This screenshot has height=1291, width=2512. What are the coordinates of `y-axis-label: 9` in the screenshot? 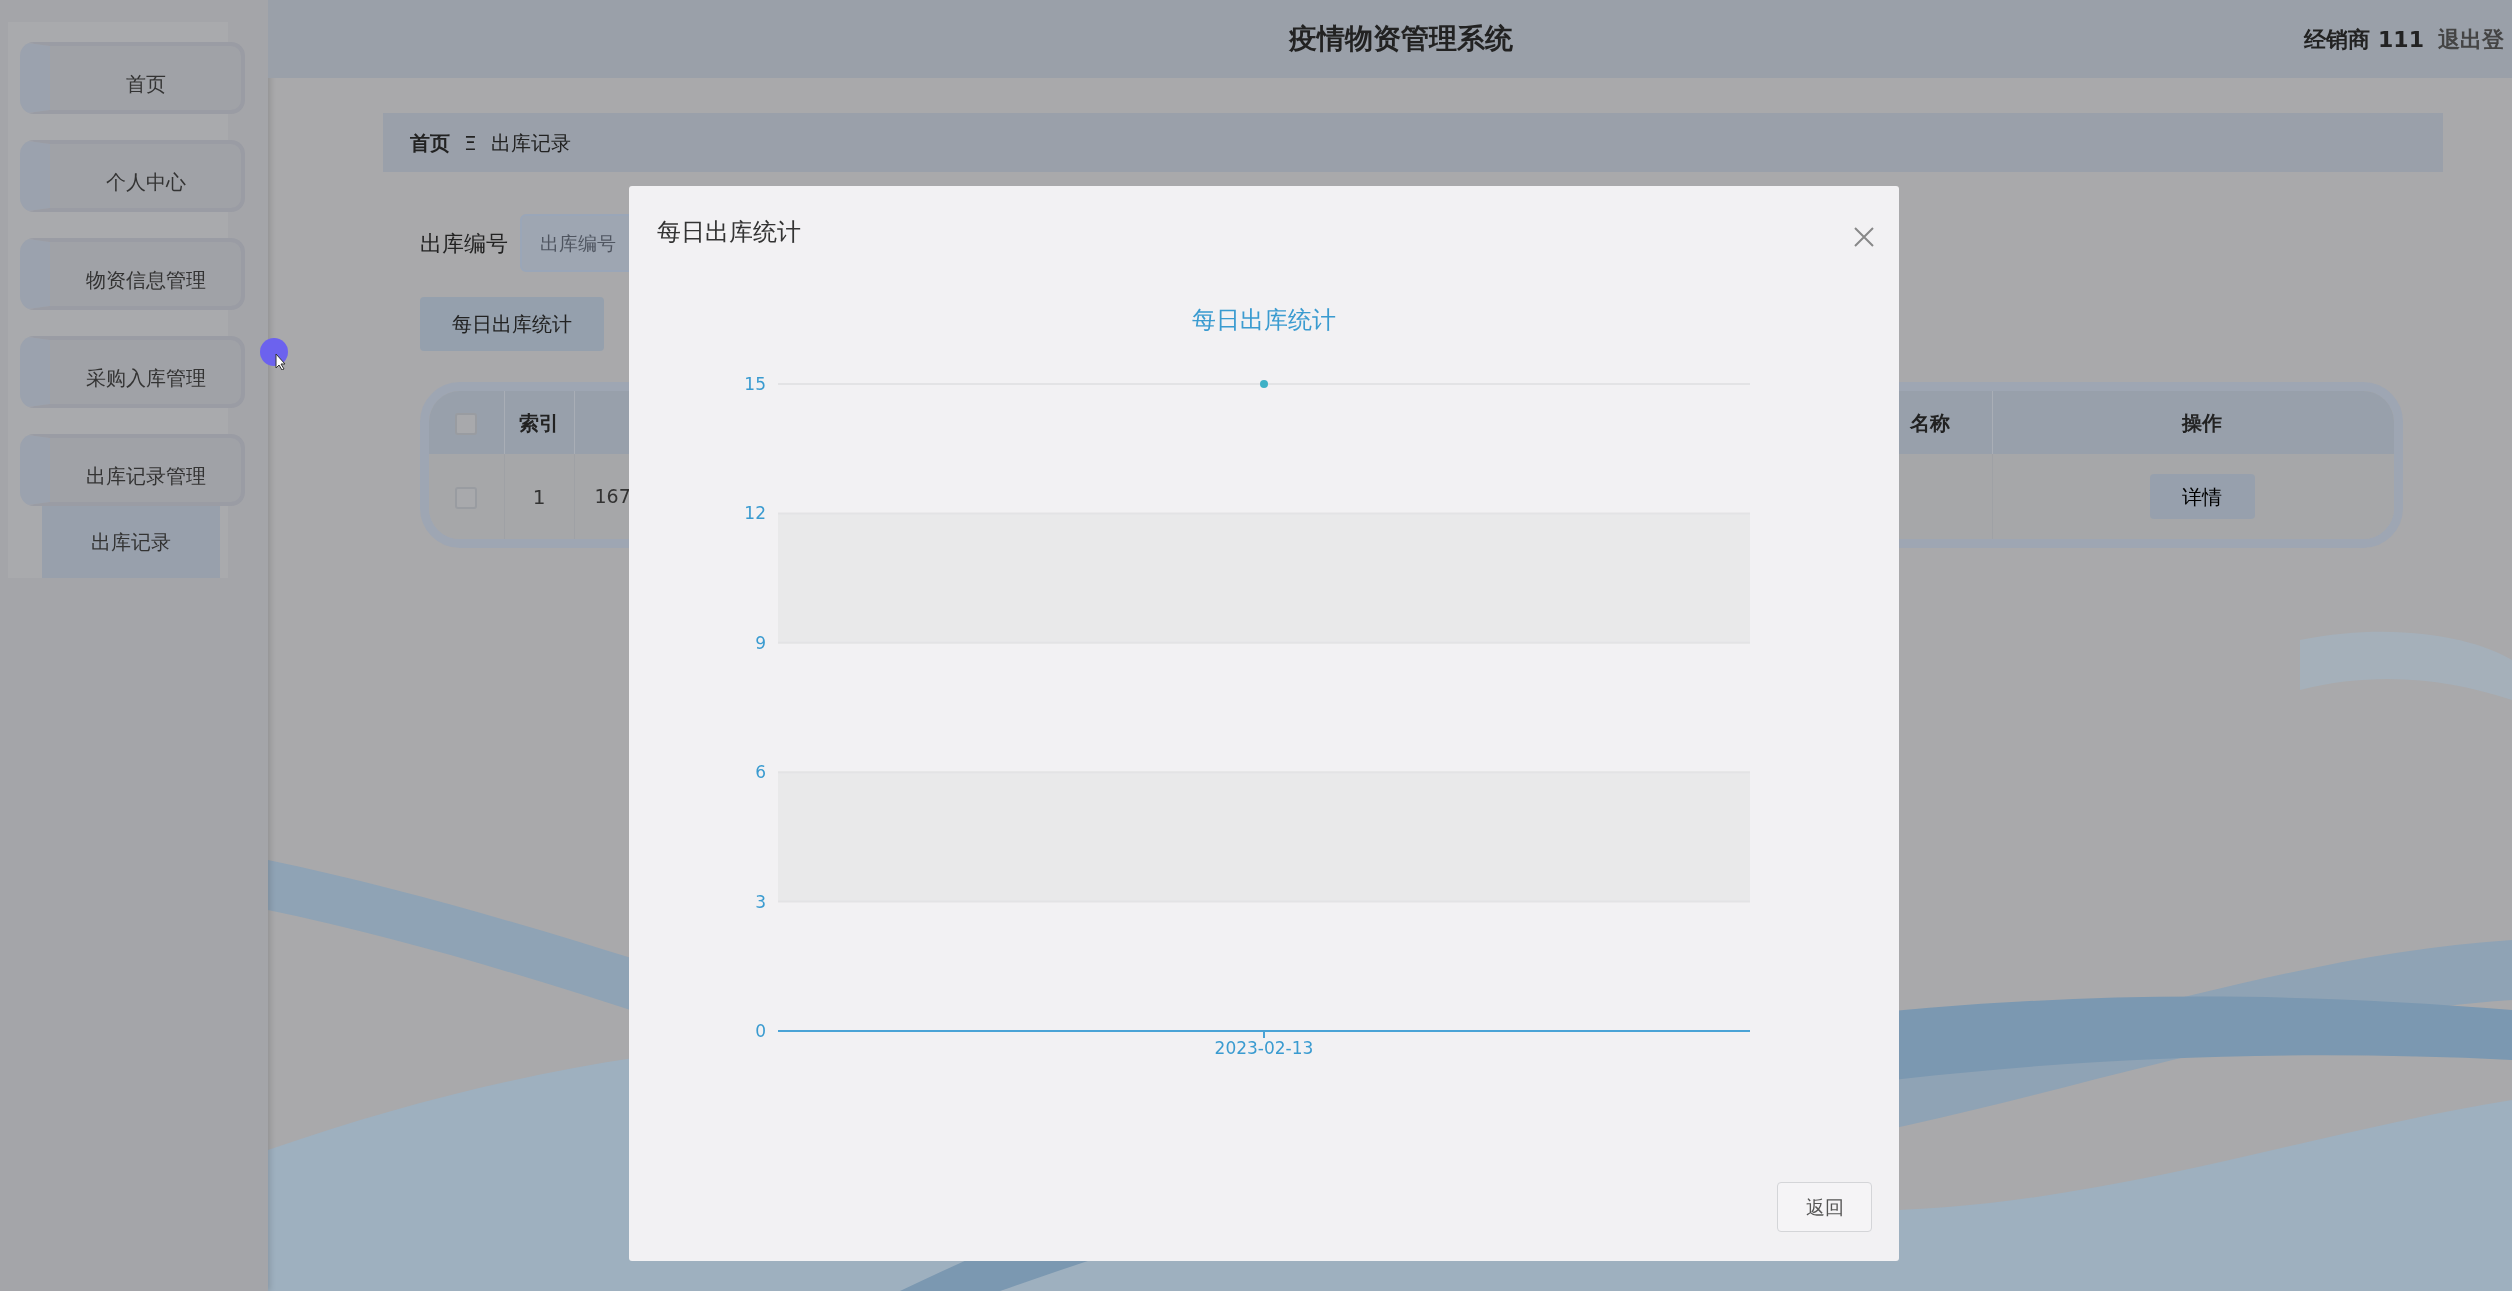 It's located at (760, 642).